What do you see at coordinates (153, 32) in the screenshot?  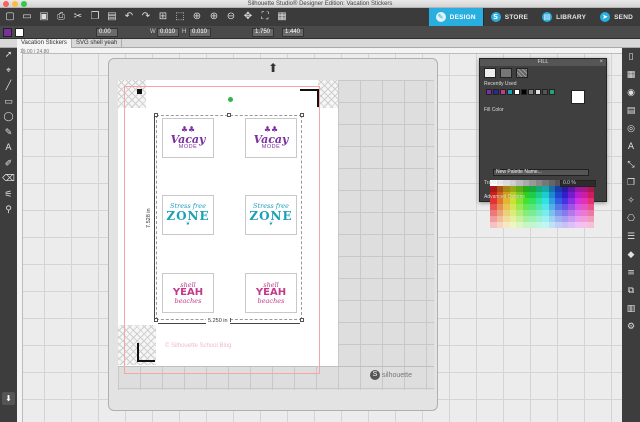 I see `w-label: W` at bounding box center [153, 32].